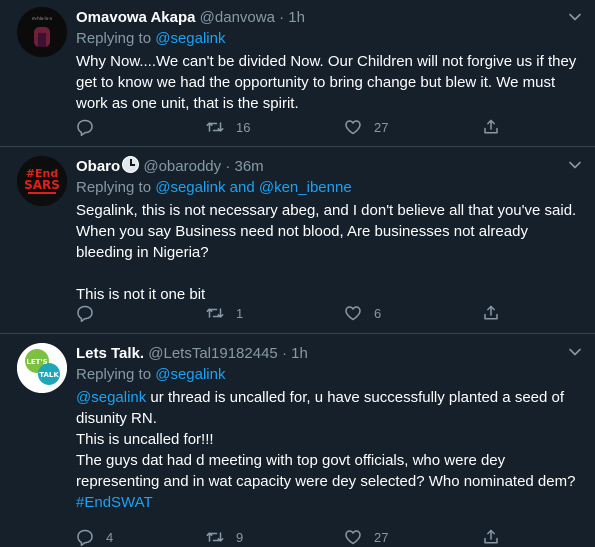  Describe the element at coordinates (42, 185) in the screenshot. I see `avatar-text: SARS` at that location.